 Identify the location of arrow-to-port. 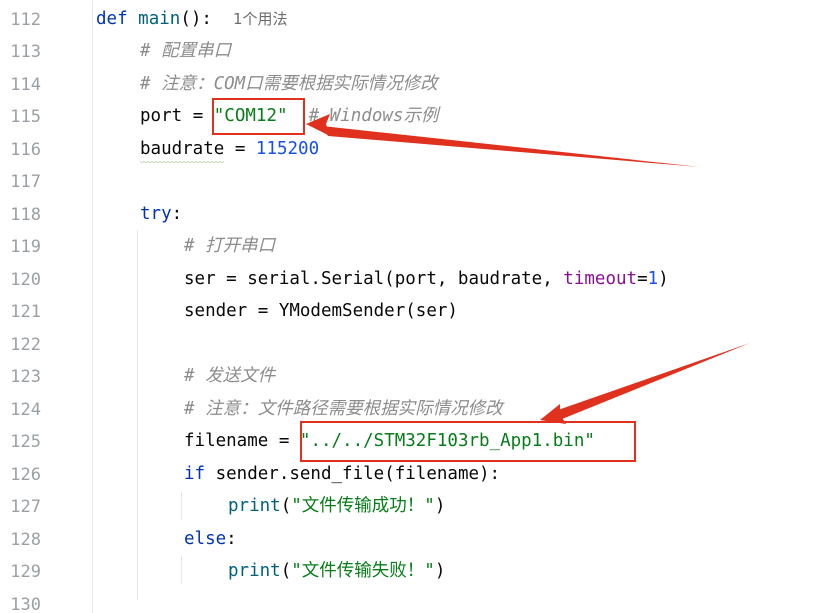
(511, 146).